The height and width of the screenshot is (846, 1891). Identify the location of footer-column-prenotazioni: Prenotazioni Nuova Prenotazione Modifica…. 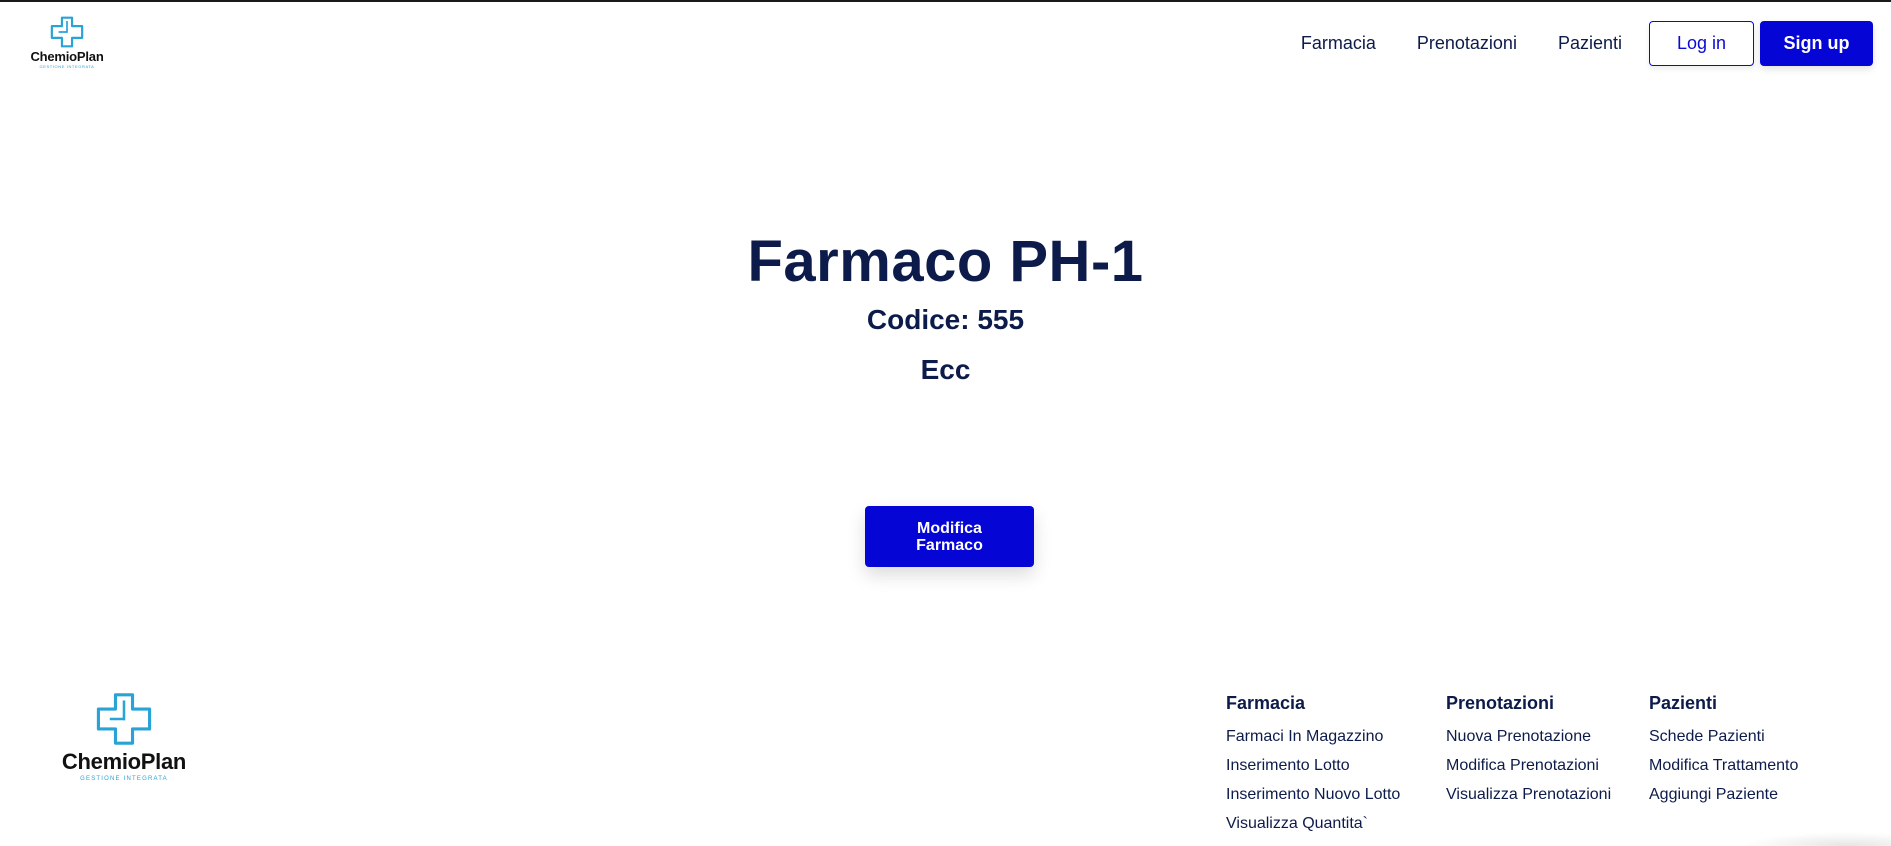
(1528, 750).